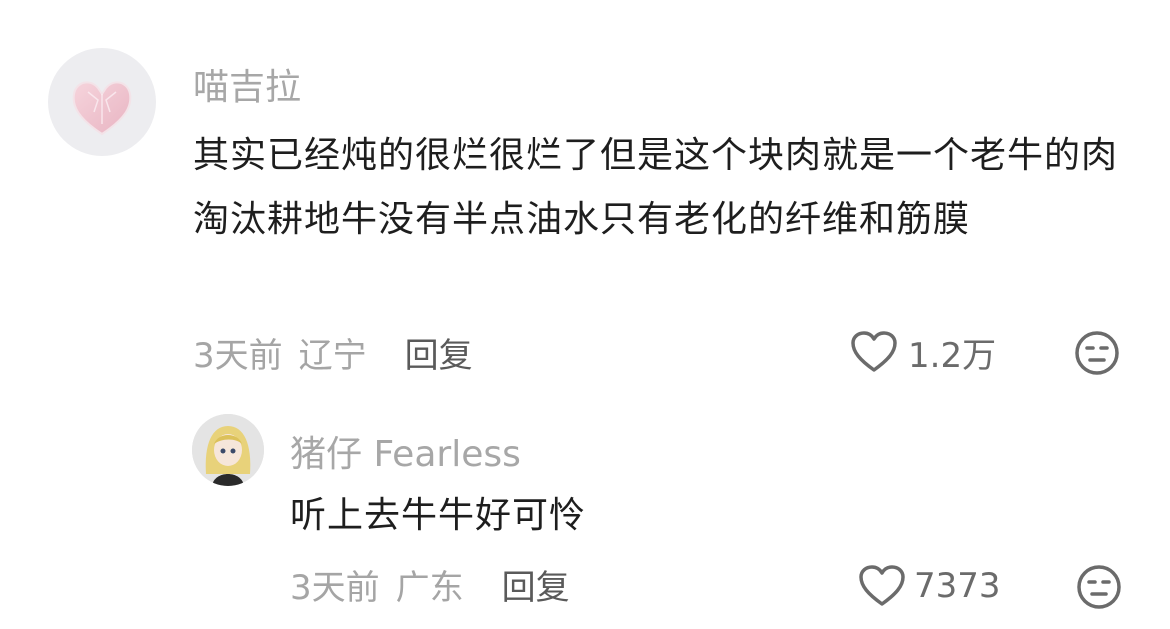 This screenshot has width=1170, height=629. I want to click on comment-meta: 3天前 辽宁 回复, so click(333, 352).